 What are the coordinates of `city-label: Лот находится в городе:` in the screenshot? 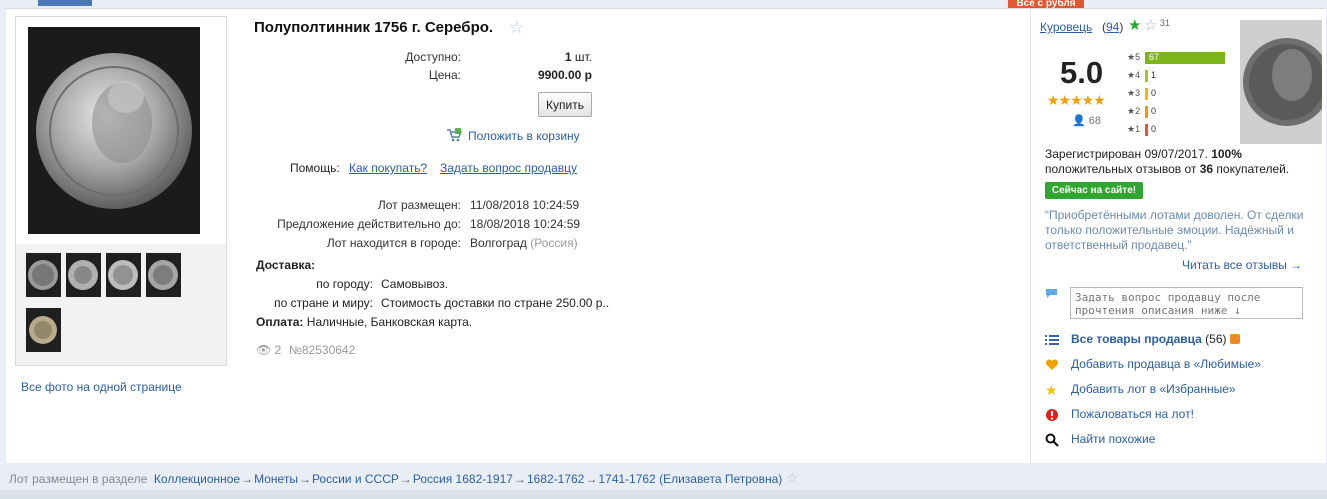 It's located at (393, 243).